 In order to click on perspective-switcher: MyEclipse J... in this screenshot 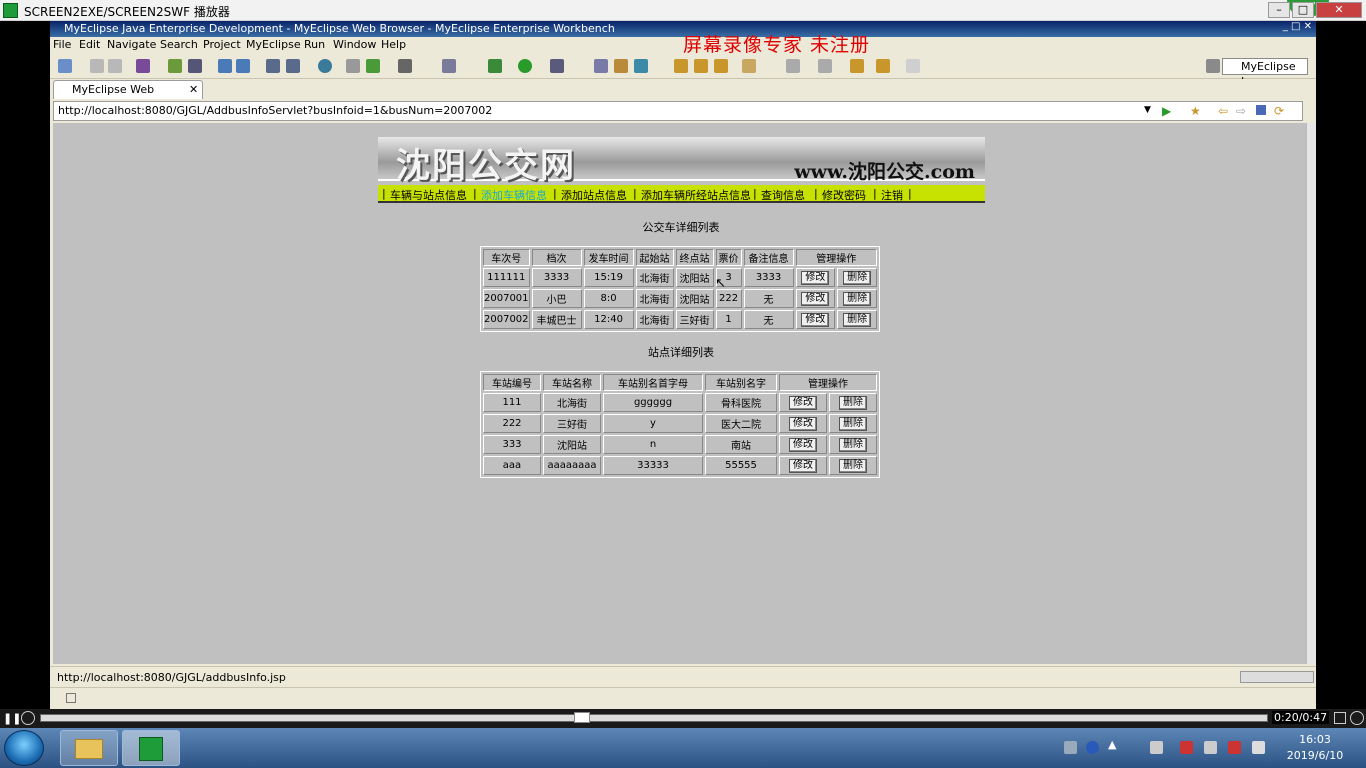, I will do `click(1265, 73)`.